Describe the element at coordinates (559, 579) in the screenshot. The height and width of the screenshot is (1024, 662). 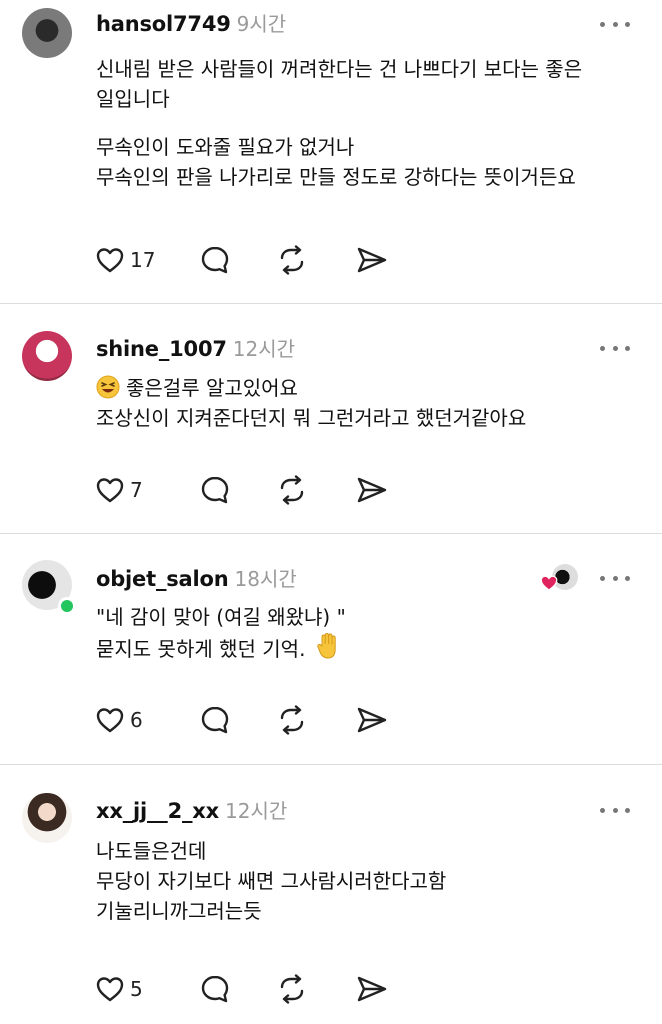
I see `author-liked-badge` at that location.